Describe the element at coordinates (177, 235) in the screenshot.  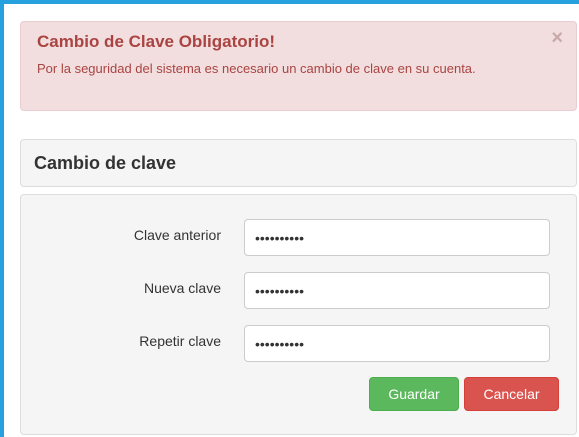
I see `old-password-label: Clave anterior` at that location.